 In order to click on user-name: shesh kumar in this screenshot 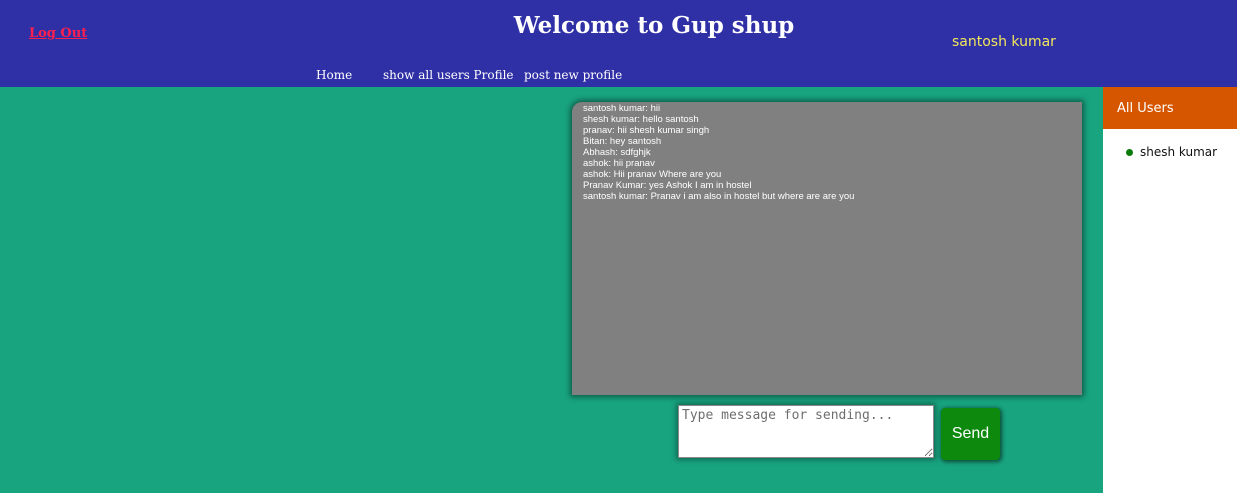, I will do `click(1179, 152)`.